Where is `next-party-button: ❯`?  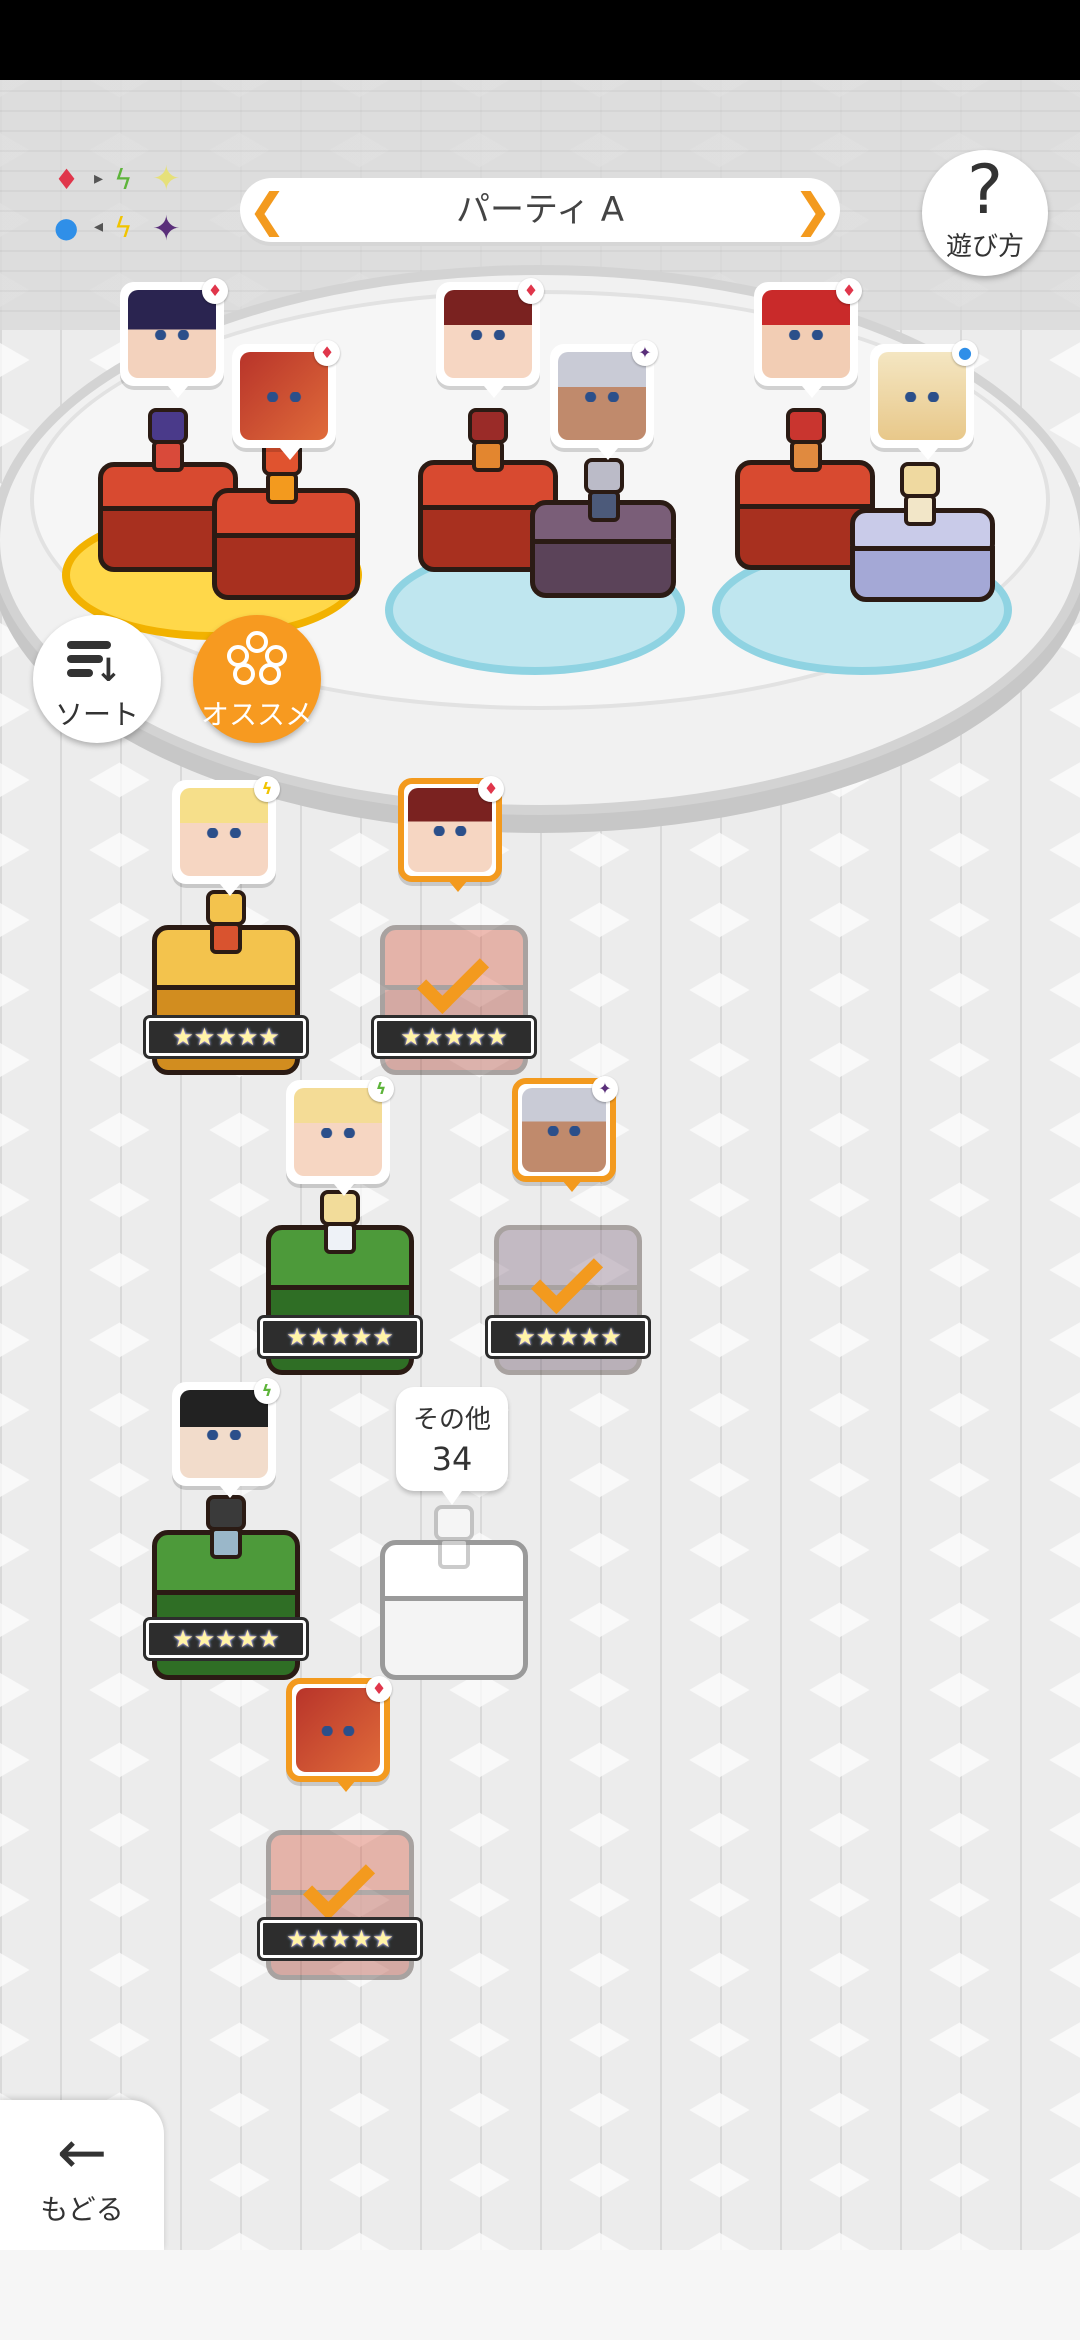 next-party-button: ❯ is located at coordinates (812, 210).